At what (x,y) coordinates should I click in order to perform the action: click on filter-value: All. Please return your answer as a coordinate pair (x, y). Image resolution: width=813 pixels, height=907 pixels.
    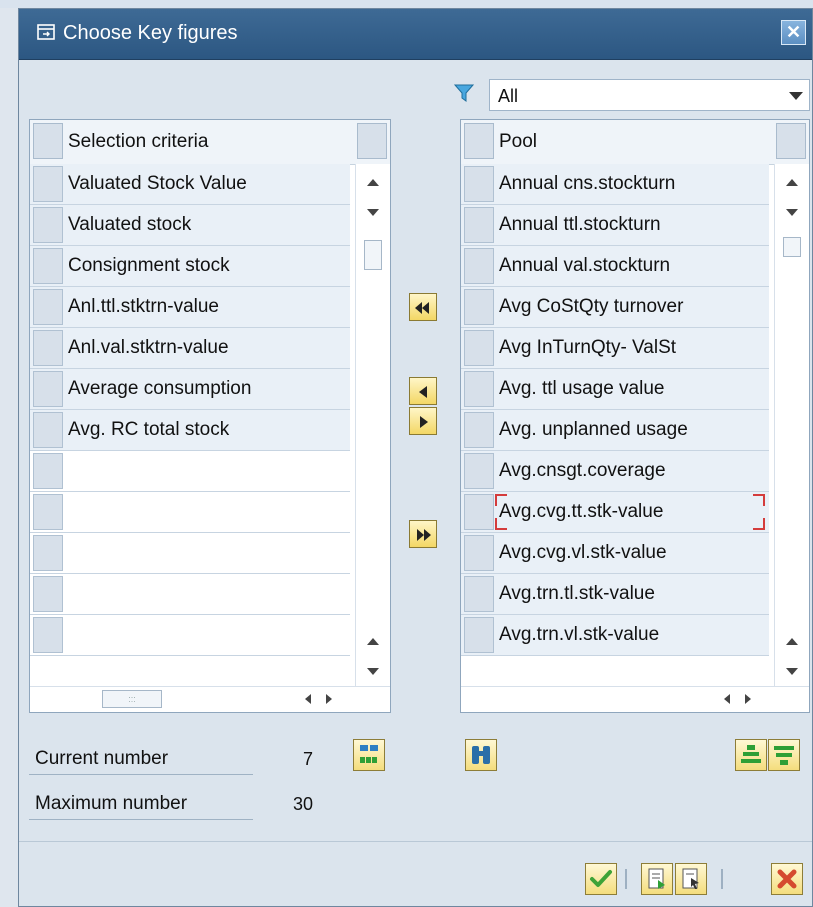
    Looking at the image, I should click on (508, 96).